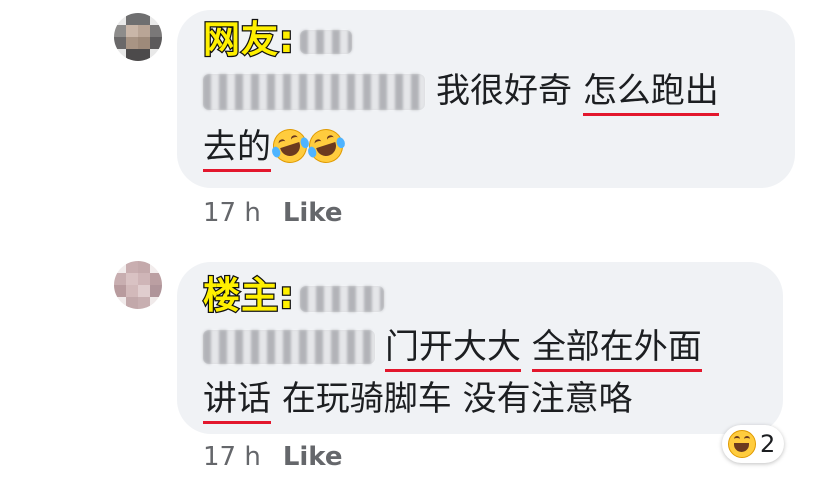 The width and height of the screenshot is (828, 477). I want to click on comment-2-text-c: 讲话, so click(237, 401).